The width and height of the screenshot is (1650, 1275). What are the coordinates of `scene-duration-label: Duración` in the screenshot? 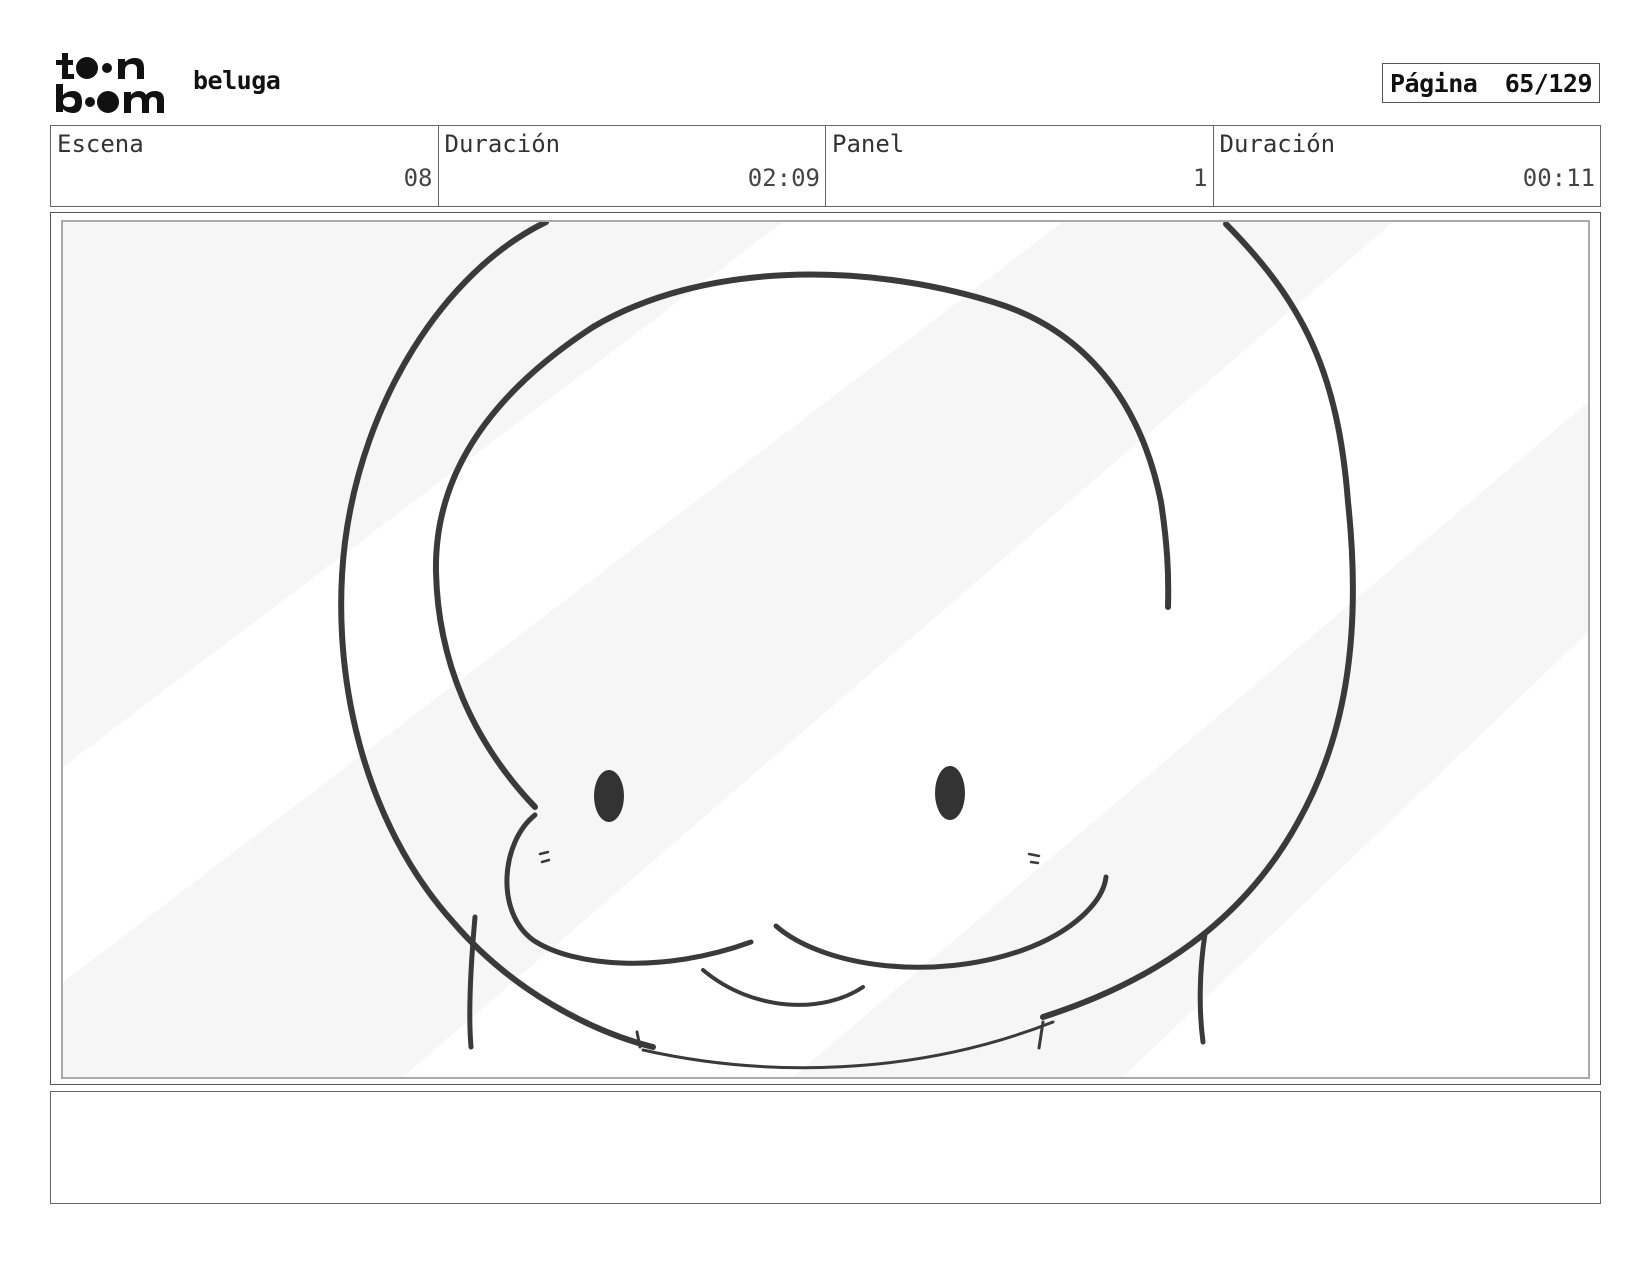 It's located at (502, 144).